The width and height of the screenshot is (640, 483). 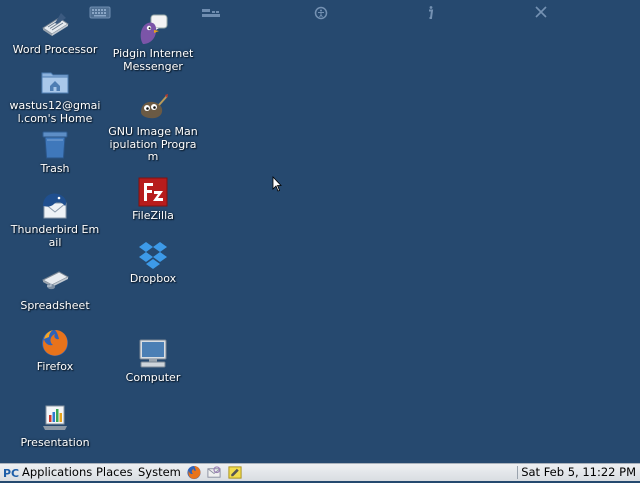 What do you see at coordinates (578, 472) in the screenshot?
I see `clock: Sat Feb 5, 11:22 PM` at bounding box center [578, 472].